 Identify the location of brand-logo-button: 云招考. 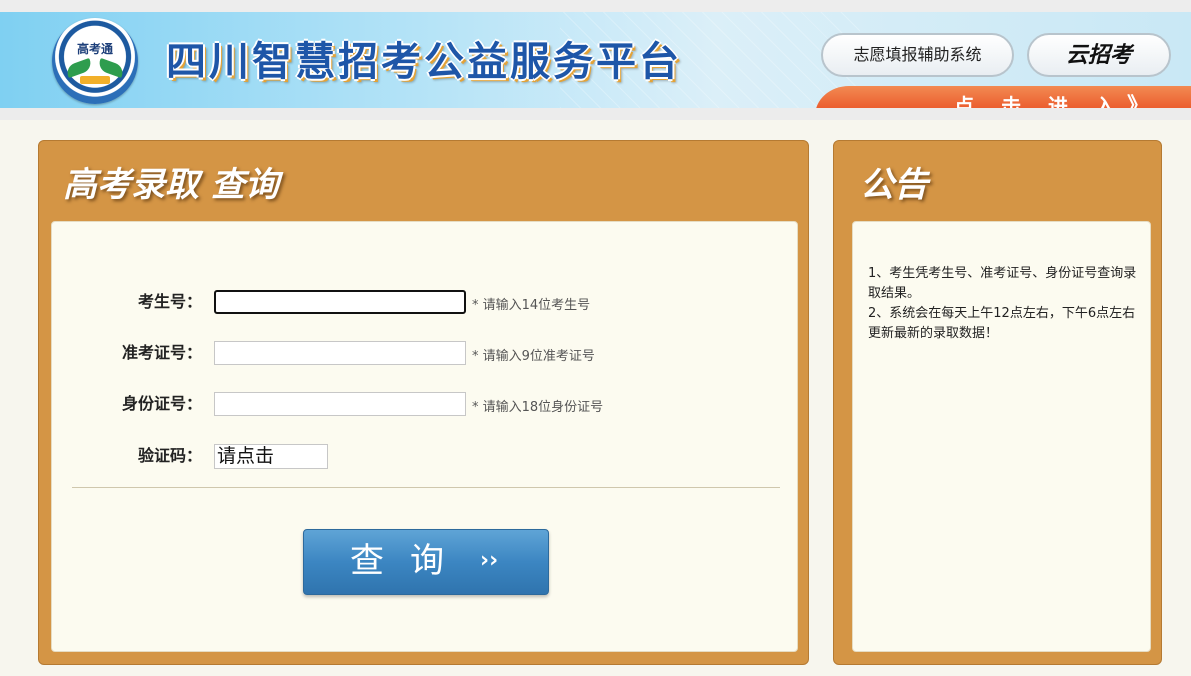
(1099, 55).